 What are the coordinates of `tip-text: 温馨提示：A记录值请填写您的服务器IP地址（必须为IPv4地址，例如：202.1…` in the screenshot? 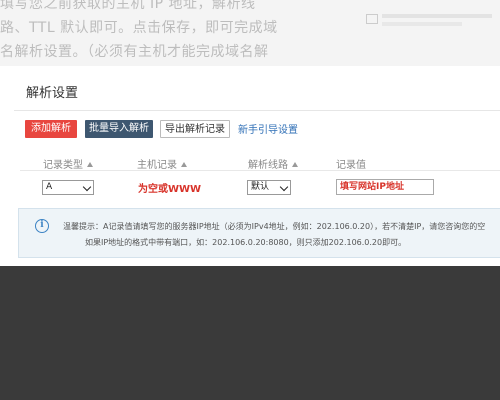 It's located at (274, 226).